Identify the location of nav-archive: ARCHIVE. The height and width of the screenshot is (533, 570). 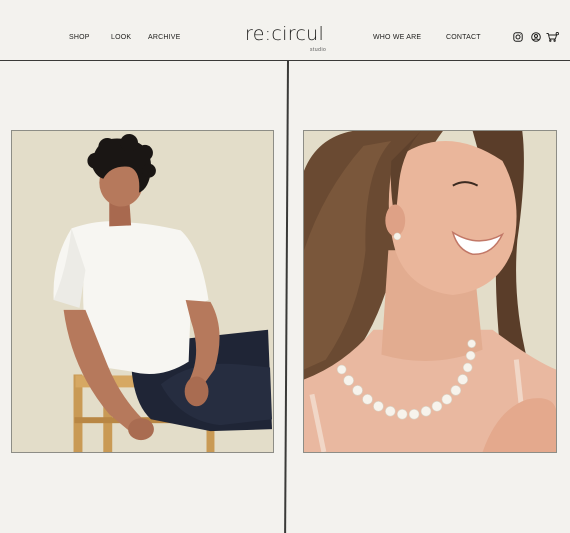
(164, 37).